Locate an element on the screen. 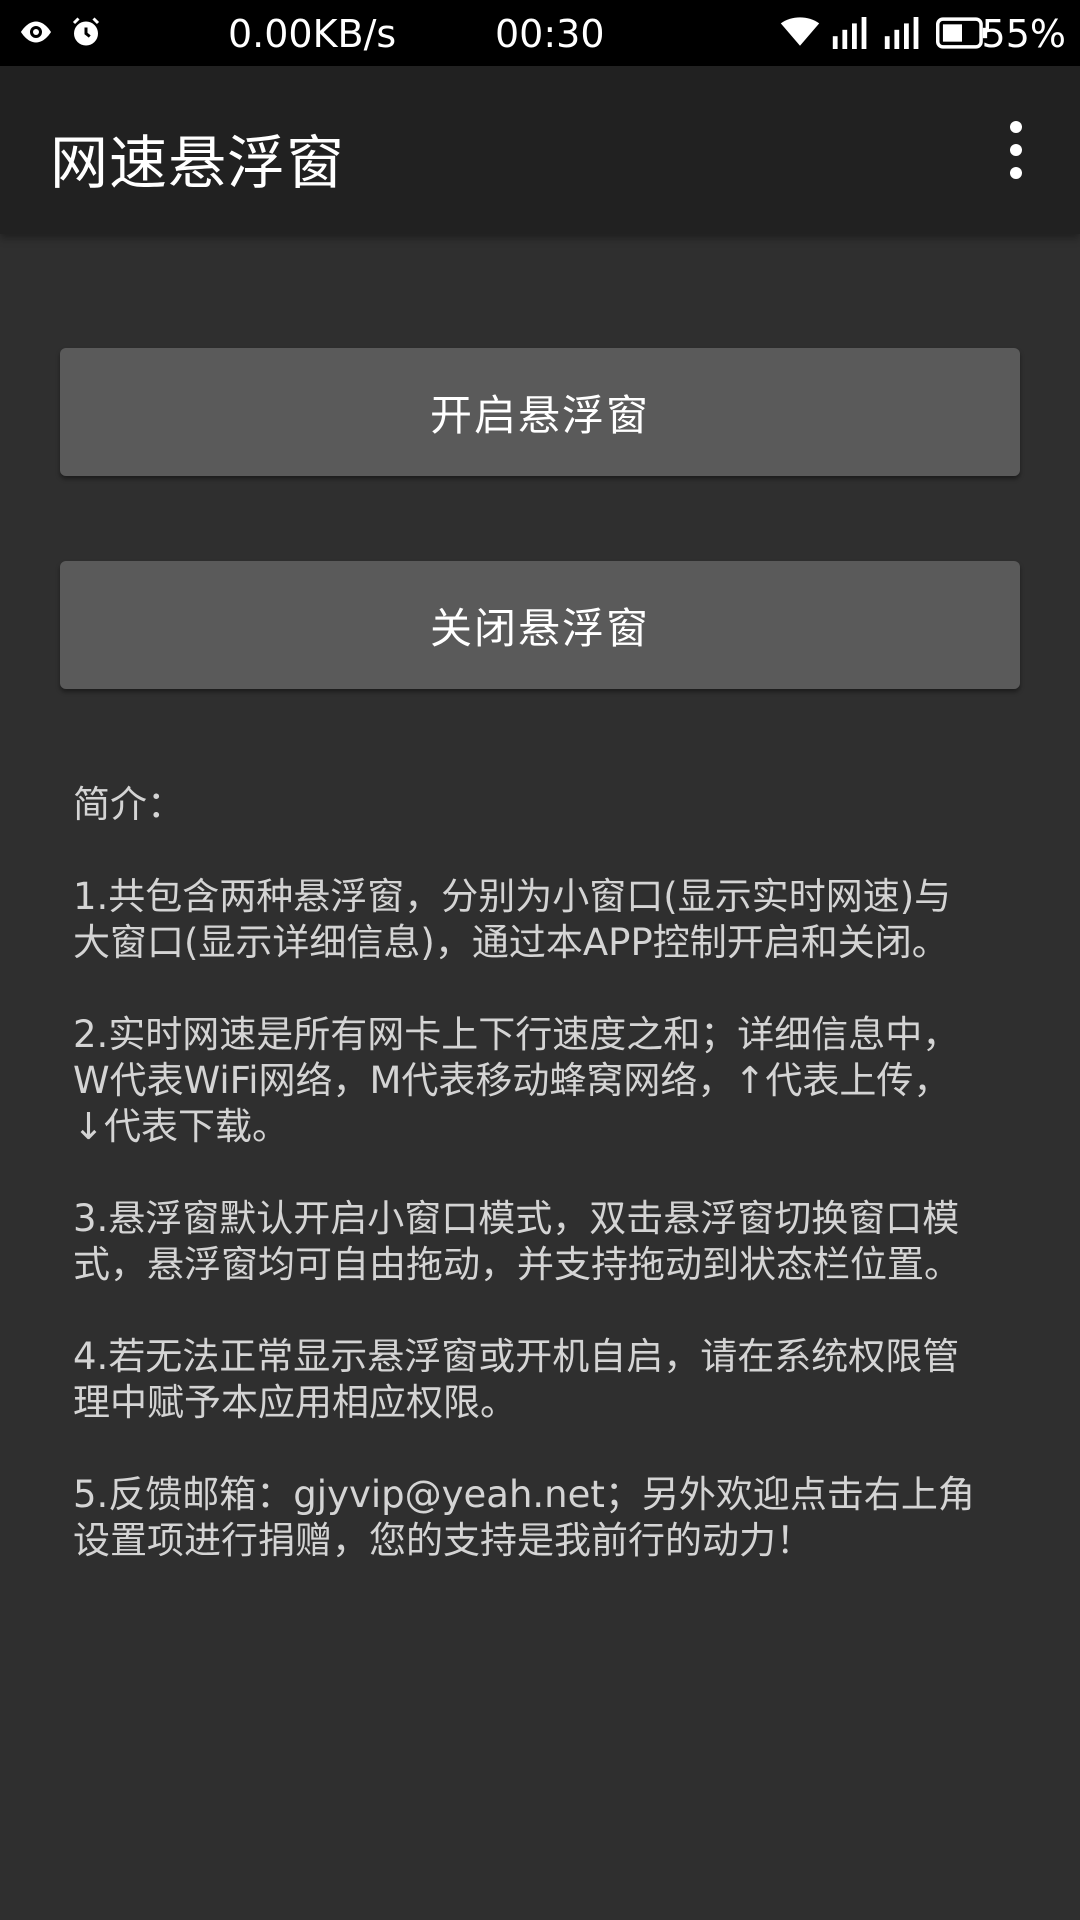 The height and width of the screenshot is (1920, 1080). status-left-icons is located at coordinates (61, 36).